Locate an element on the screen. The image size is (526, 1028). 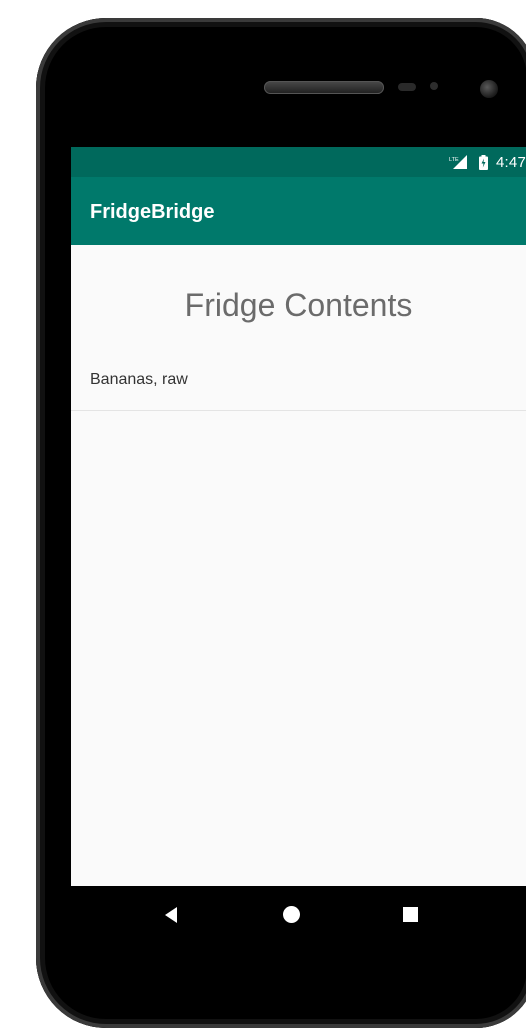
battery-charging-icon is located at coordinates (483, 162).